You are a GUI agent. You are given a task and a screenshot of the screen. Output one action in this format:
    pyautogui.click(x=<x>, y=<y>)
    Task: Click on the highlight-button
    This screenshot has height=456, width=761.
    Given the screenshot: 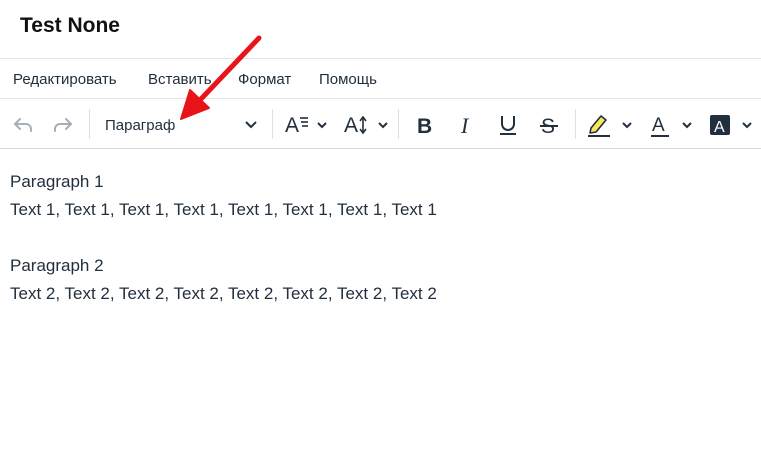 What is the action you would take?
    pyautogui.click(x=610, y=125)
    